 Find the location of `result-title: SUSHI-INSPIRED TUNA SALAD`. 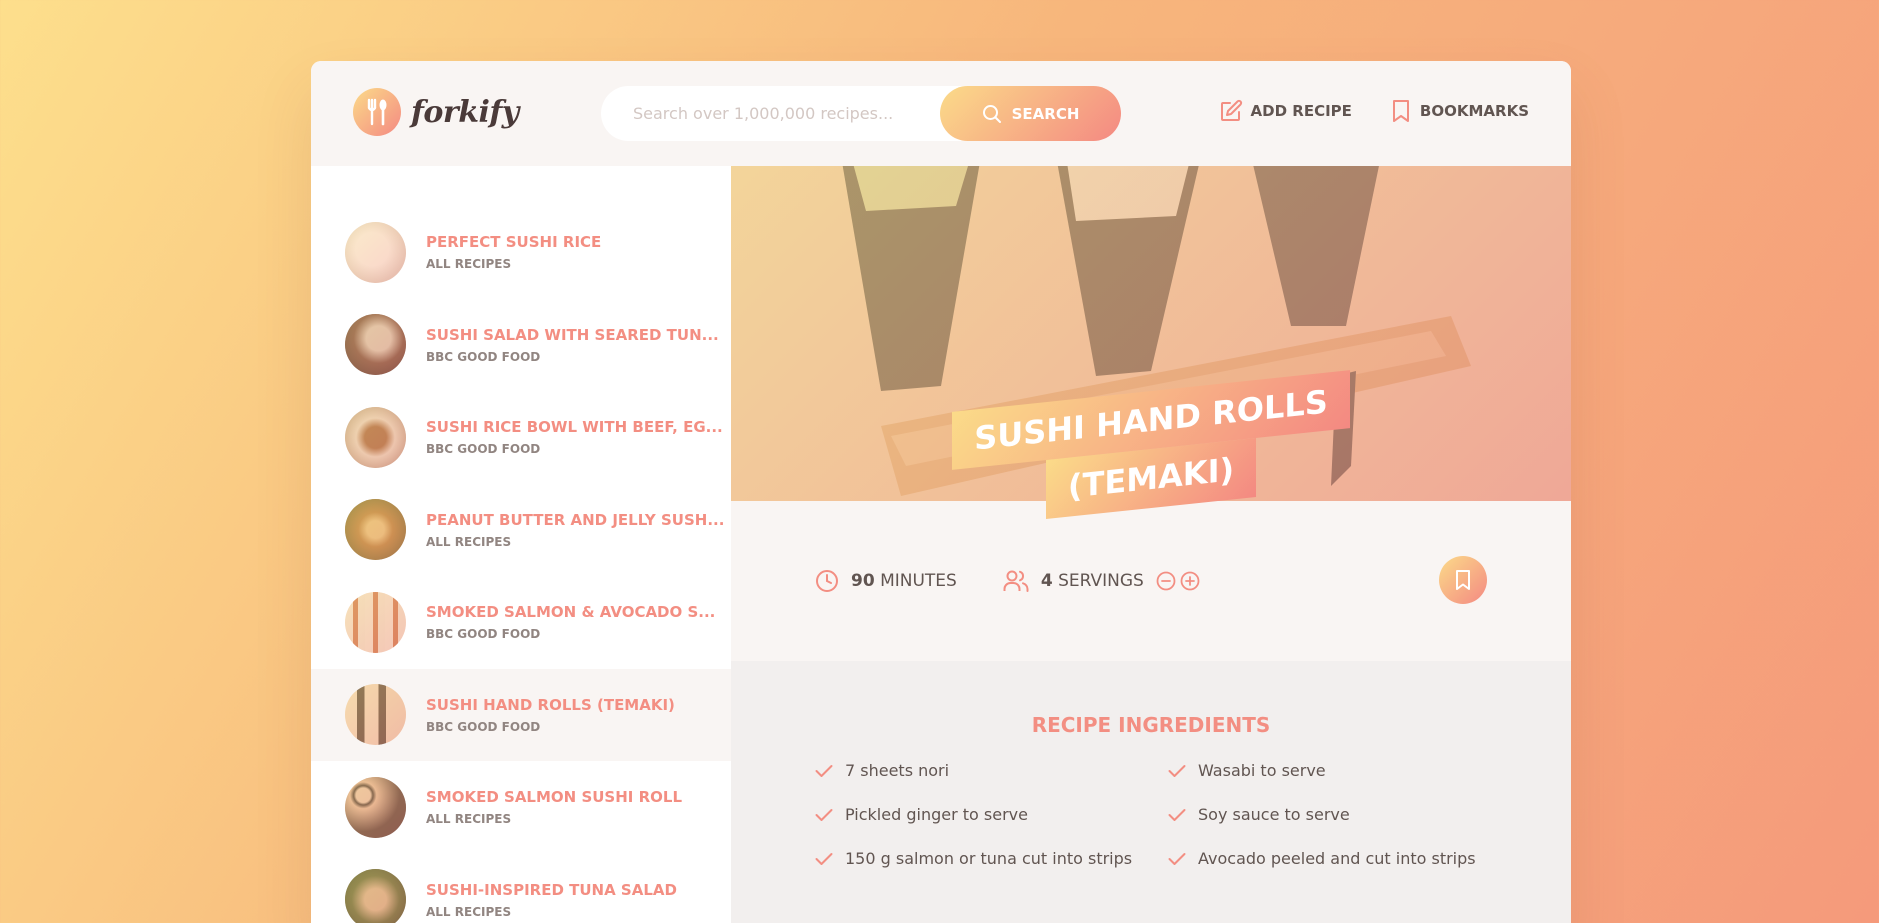

result-title: SUSHI-INSPIRED TUNA SALAD is located at coordinates (551, 889).